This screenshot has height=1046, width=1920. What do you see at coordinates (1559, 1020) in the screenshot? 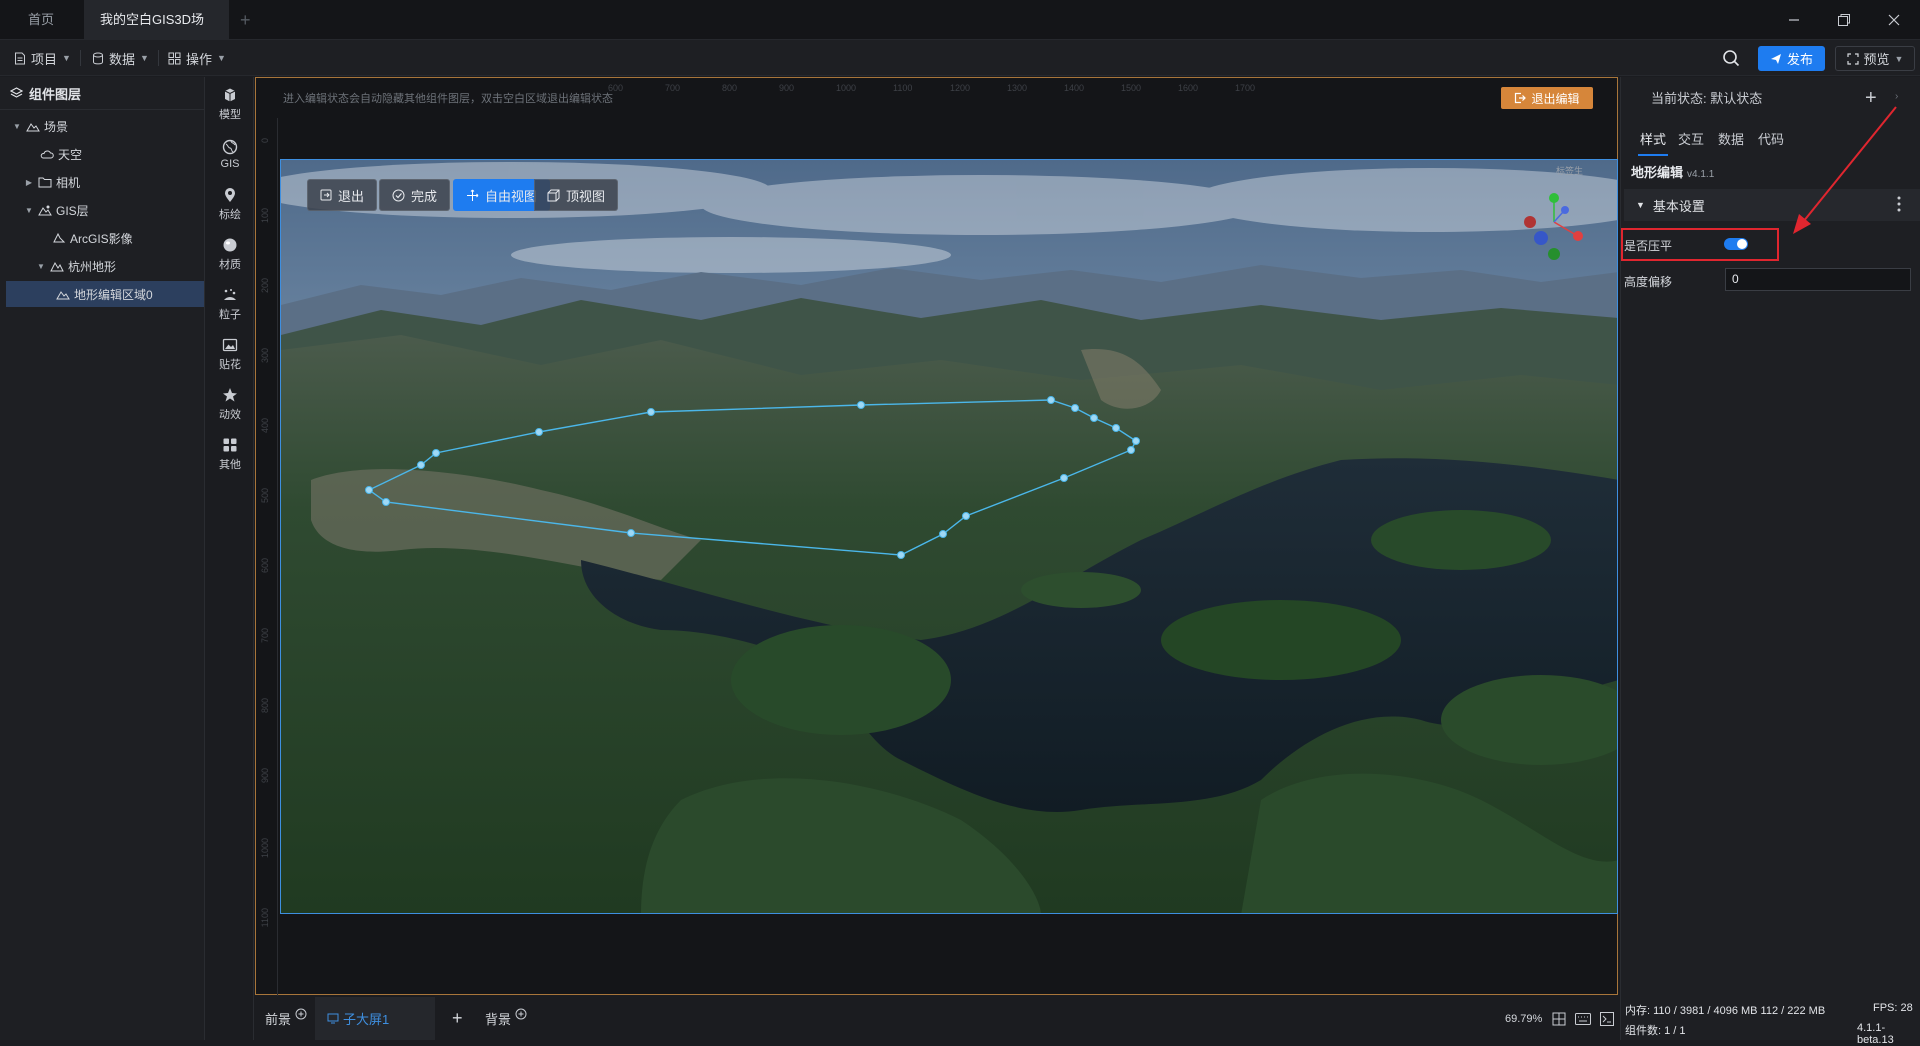
I see `fit-screen-button` at bounding box center [1559, 1020].